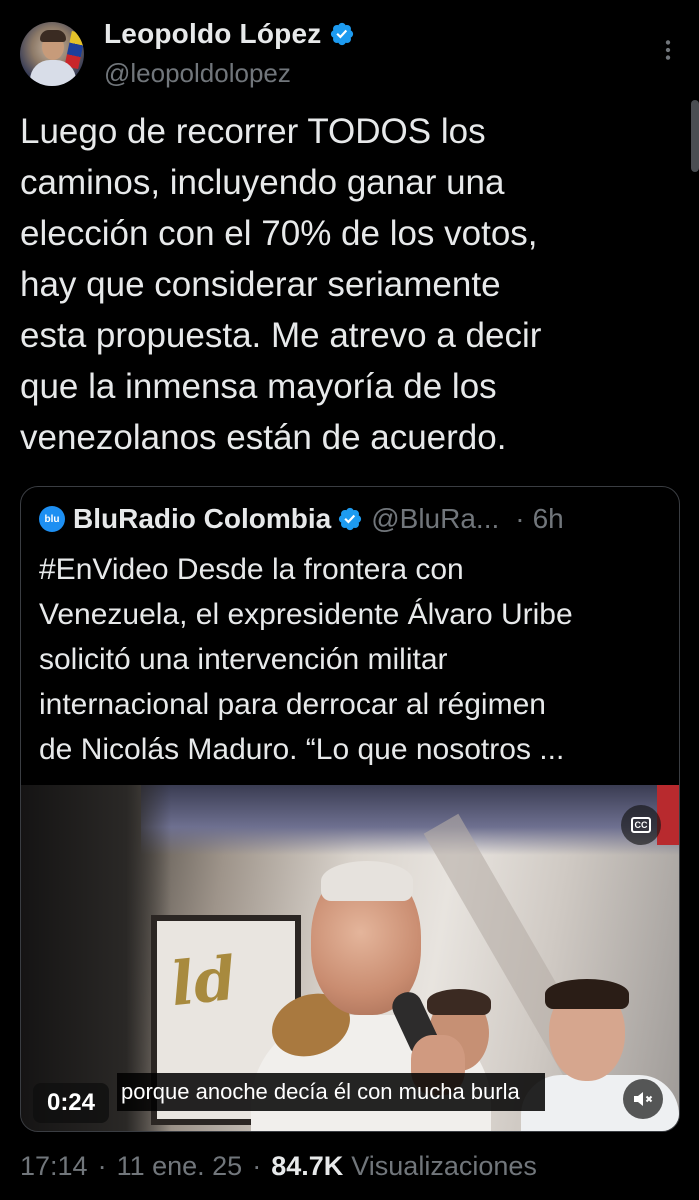 The height and width of the screenshot is (1200, 699). What do you see at coordinates (180, 1166) in the screenshot?
I see `tweet-date: 11 ene. 25` at bounding box center [180, 1166].